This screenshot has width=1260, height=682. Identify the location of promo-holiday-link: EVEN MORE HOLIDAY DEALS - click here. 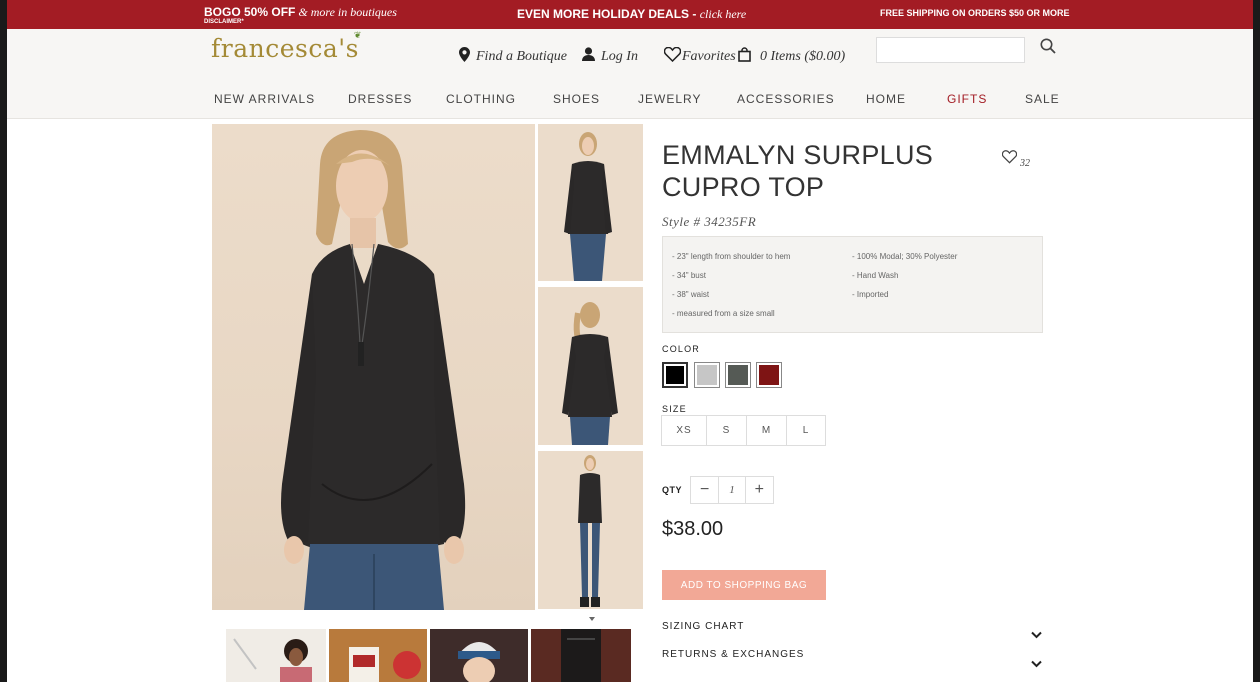
(631, 14).